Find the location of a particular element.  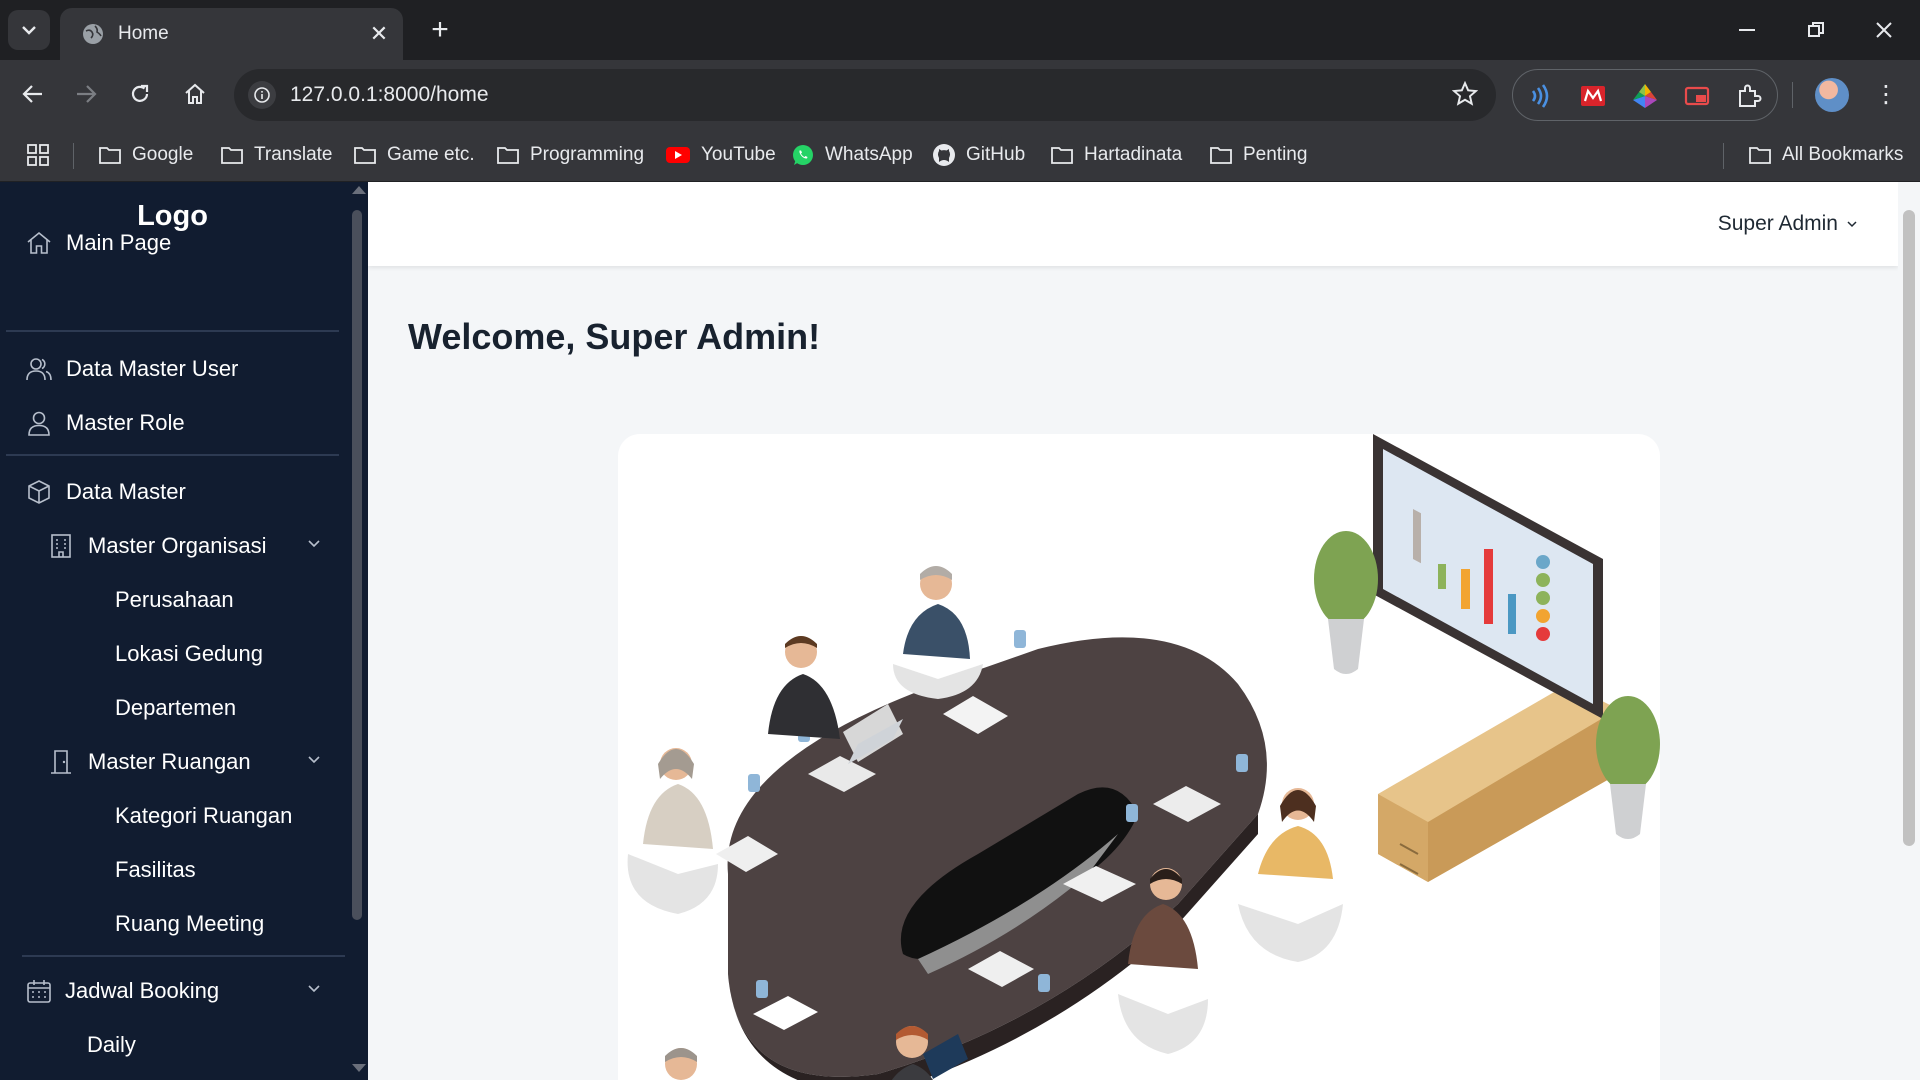

building-icon is located at coordinates (61, 546).